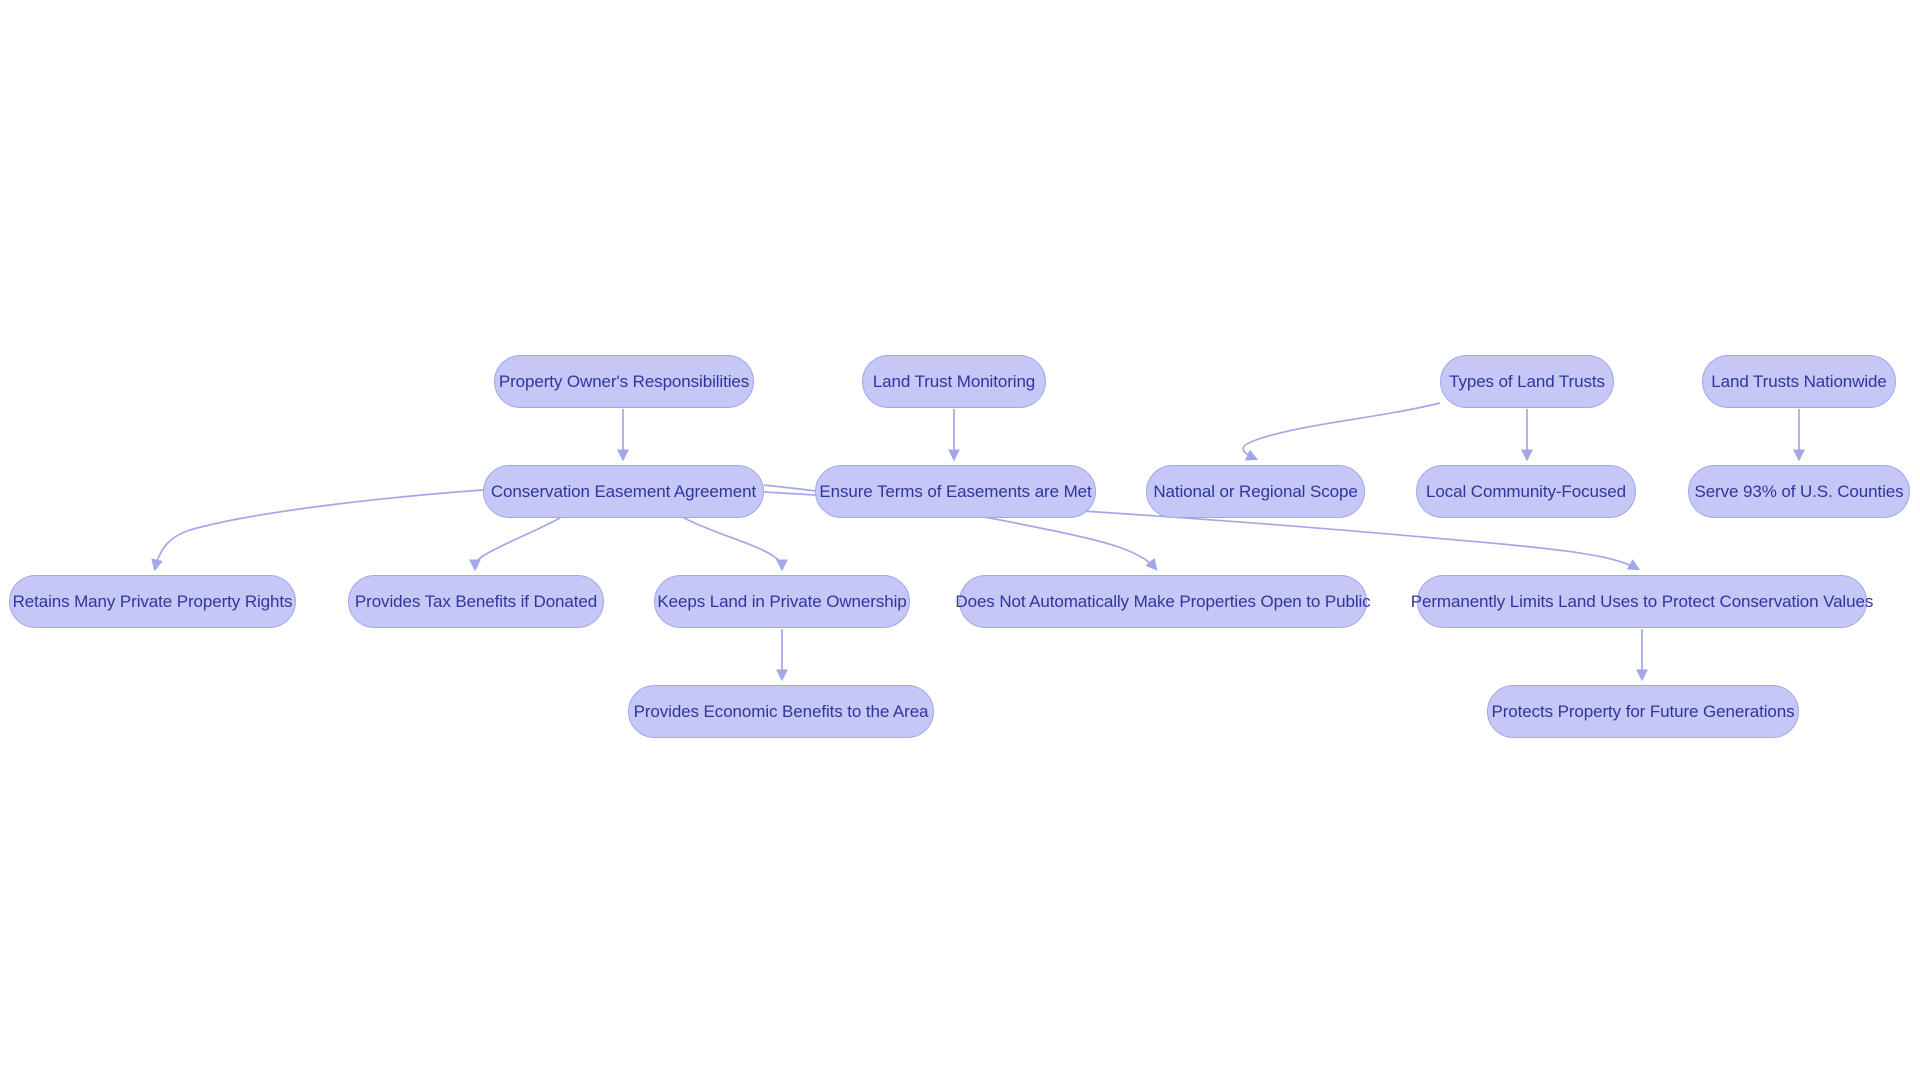  I want to click on edge-types-of-land-trusts-to-national-or-regional-scope, so click(1341, 431).